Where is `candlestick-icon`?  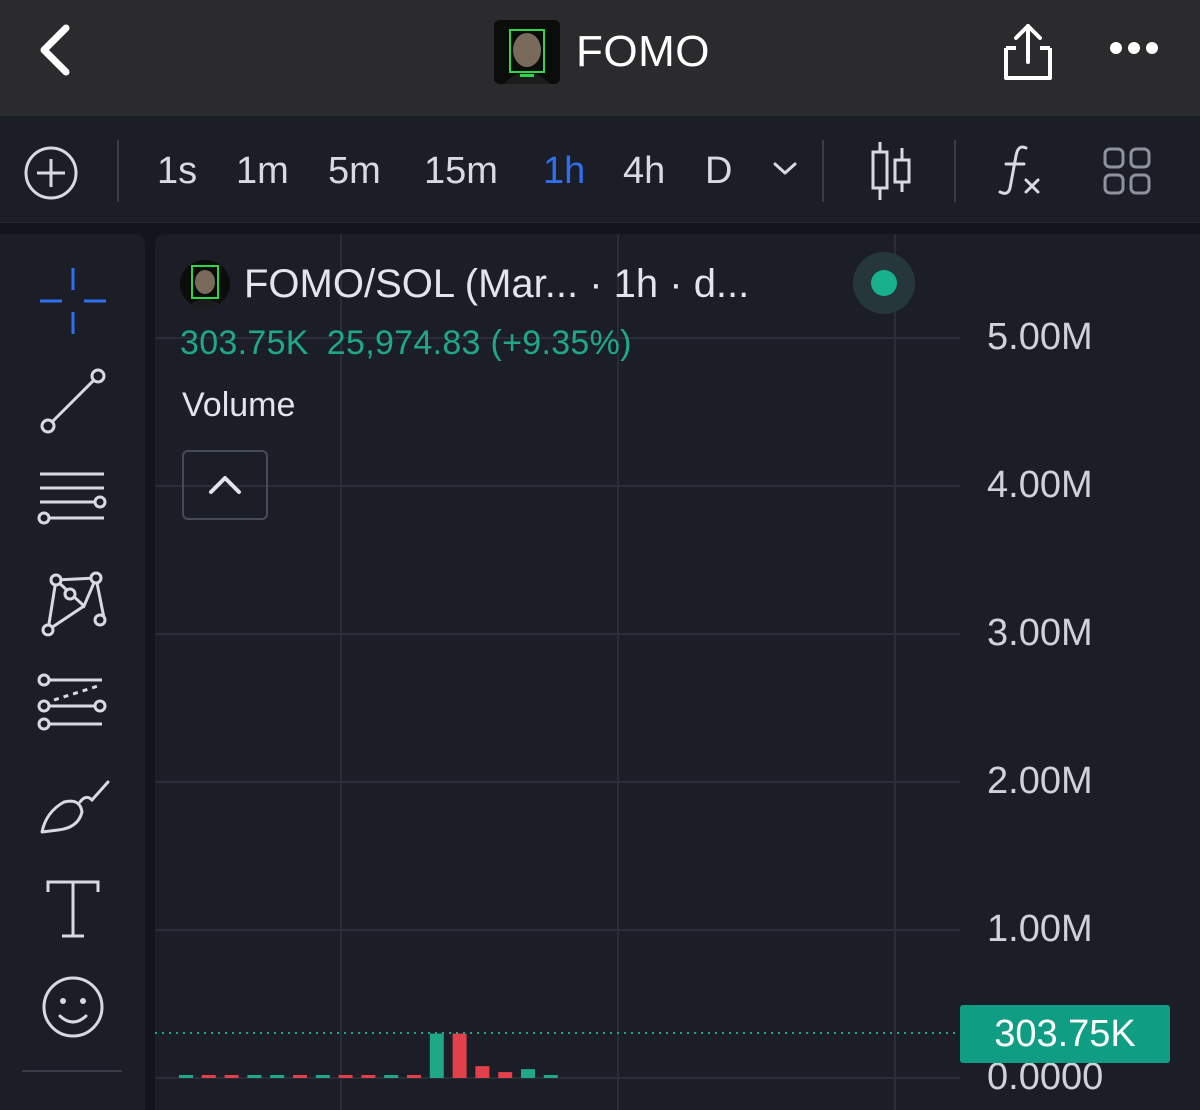 candlestick-icon is located at coordinates (891, 171).